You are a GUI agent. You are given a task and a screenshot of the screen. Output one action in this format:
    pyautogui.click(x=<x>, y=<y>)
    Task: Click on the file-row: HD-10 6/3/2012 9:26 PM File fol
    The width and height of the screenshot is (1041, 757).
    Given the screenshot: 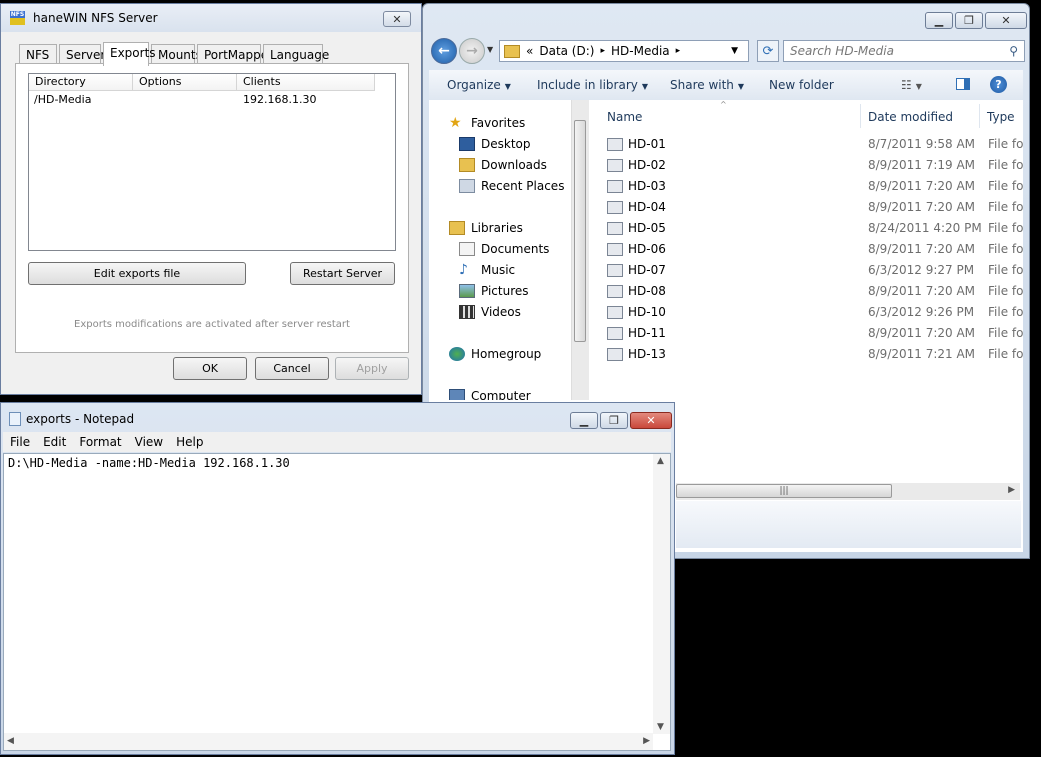 What is the action you would take?
    pyautogui.click(x=817, y=313)
    